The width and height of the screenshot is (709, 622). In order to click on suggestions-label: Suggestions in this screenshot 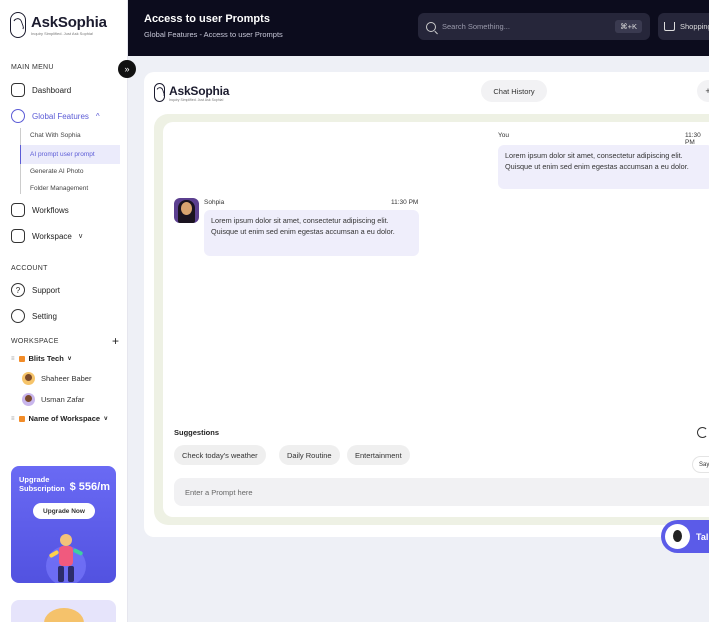, I will do `click(197, 432)`.